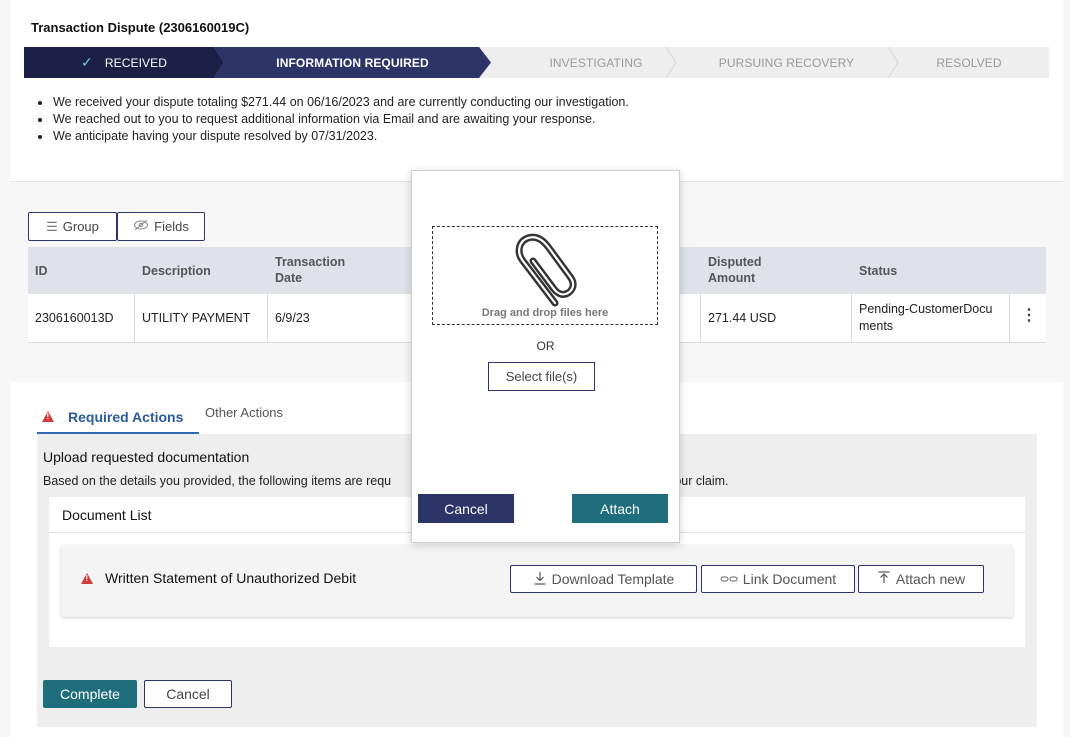  Describe the element at coordinates (80, 226) in the screenshot. I see `group-button-label: Group` at that location.